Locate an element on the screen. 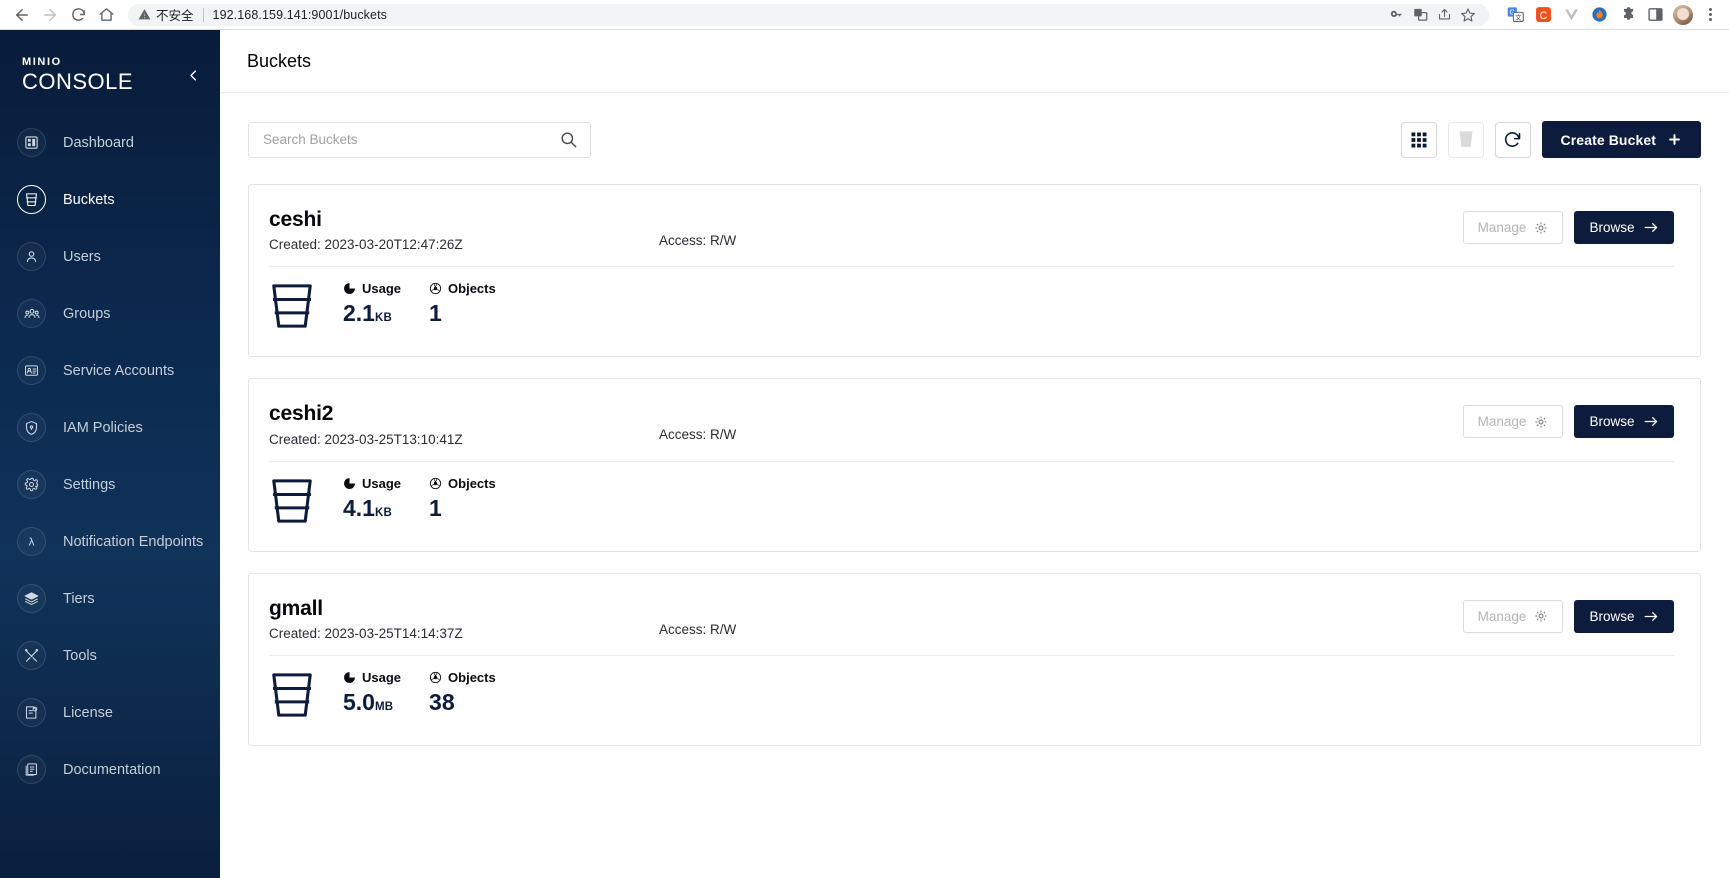 The width and height of the screenshot is (1729, 878). sidebar-item-label: IAM Policies is located at coordinates (103, 427).